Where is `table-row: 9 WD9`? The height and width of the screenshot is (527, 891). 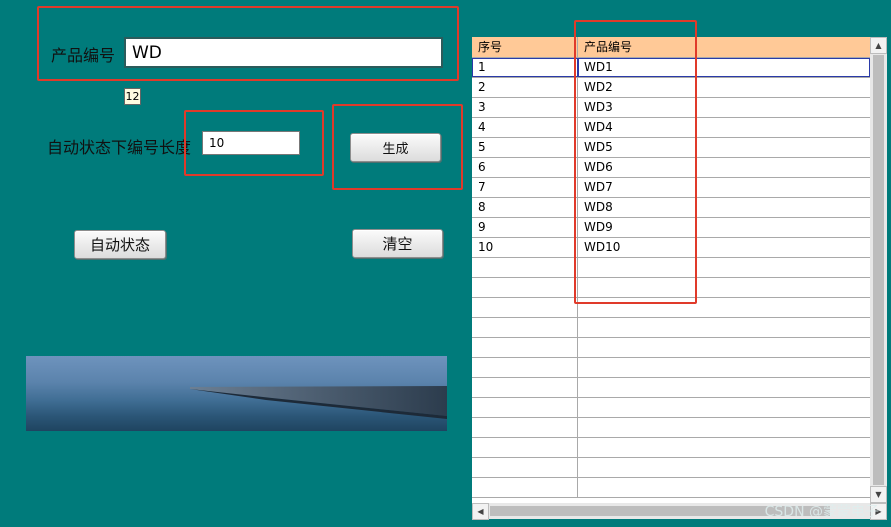 table-row: 9 WD9 is located at coordinates (671, 228).